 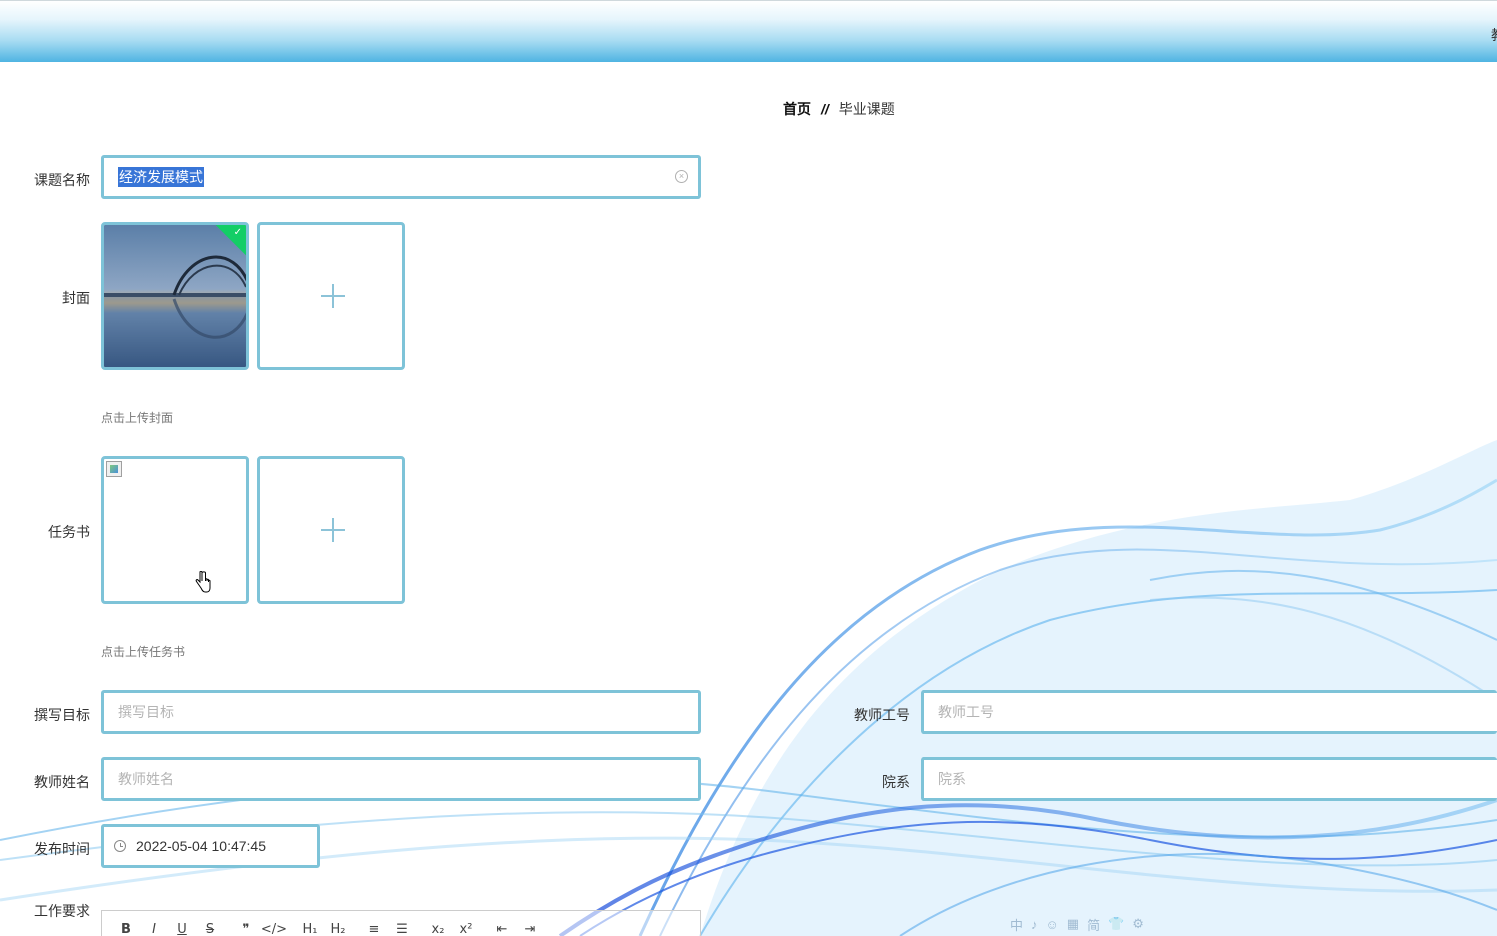 I want to click on broken-image-icon, so click(x=114, y=469).